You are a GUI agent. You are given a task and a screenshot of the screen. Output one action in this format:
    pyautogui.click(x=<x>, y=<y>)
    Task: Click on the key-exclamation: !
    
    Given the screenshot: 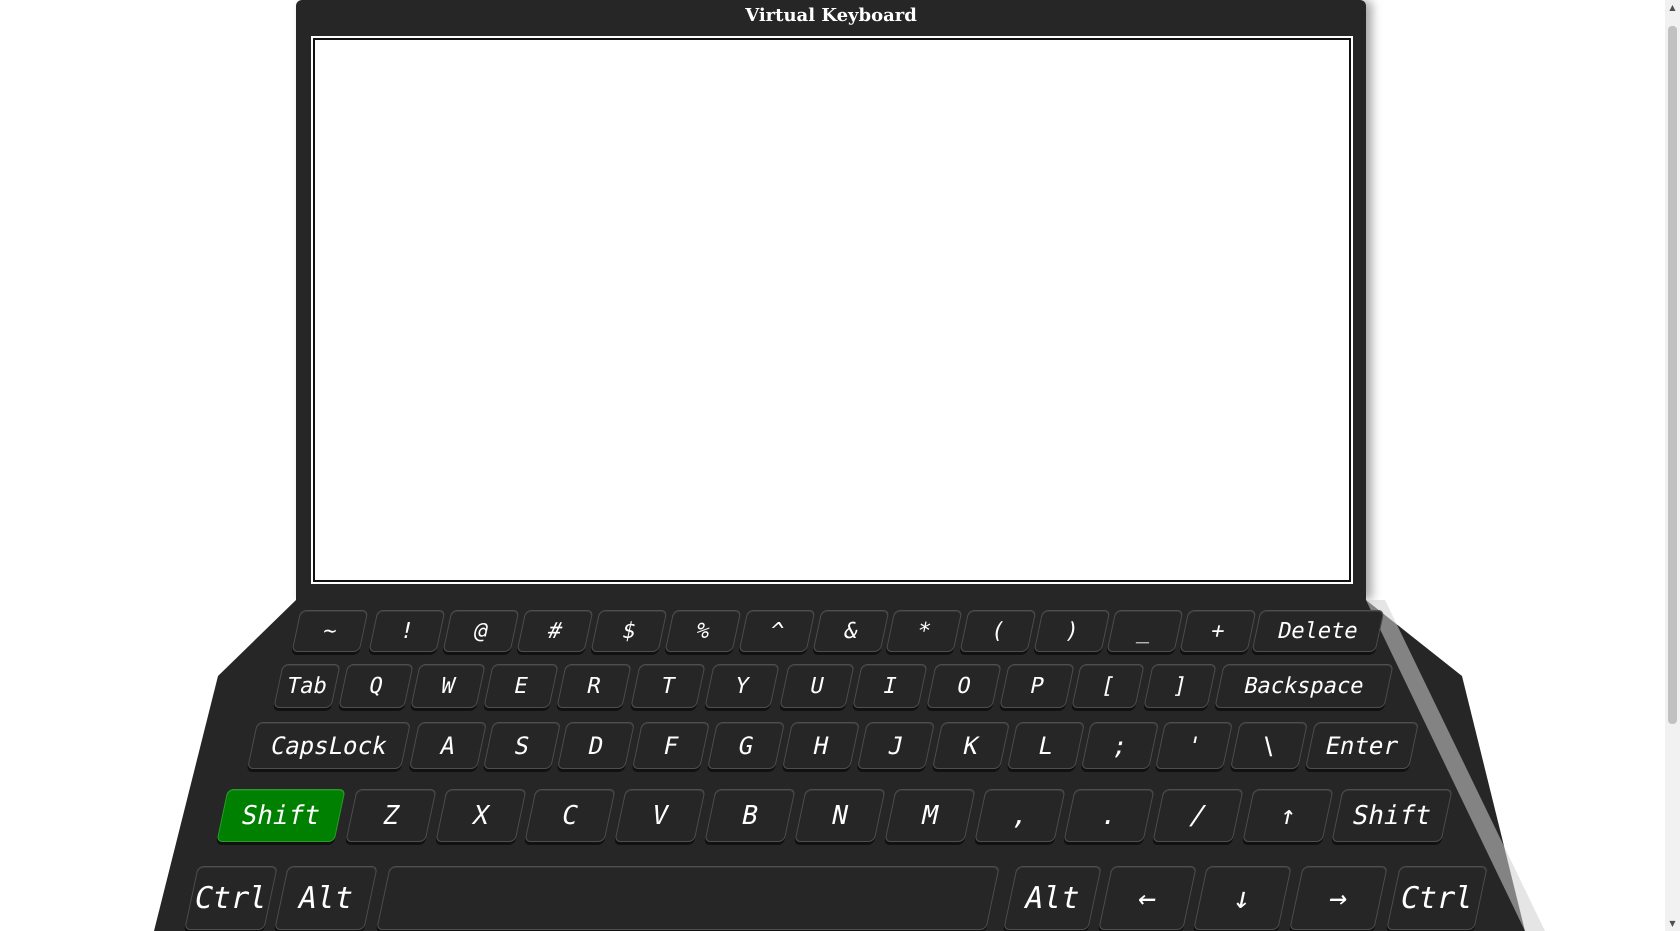 What is the action you would take?
    pyautogui.click(x=407, y=631)
    